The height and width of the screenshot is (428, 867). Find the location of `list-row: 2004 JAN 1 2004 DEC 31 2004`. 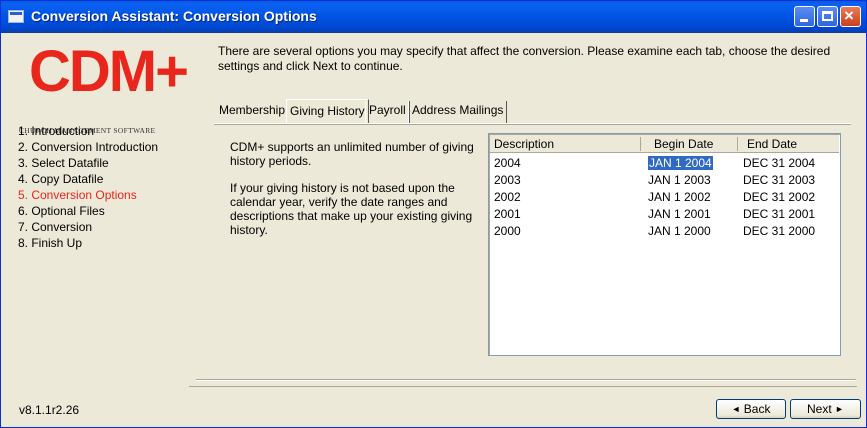

list-row: 2004 JAN 1 2004 DEC 31 2004 is located at coordinates (664, 163).